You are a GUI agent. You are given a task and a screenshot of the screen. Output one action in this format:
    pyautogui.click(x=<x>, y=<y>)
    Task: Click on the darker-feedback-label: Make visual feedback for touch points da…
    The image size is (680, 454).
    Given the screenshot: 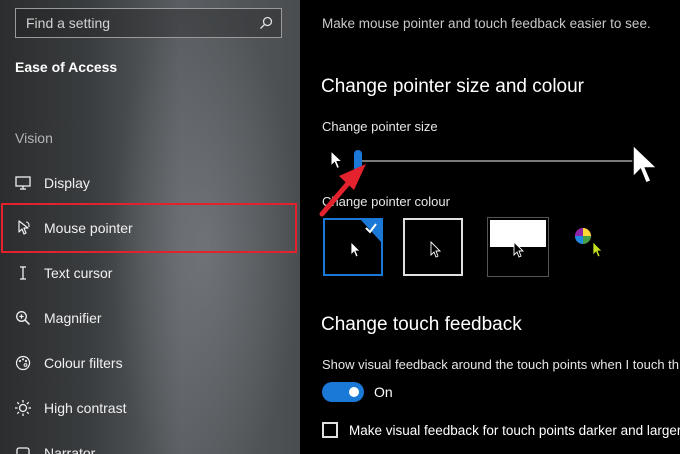 What is the action you would take?
    pyautogui.click(x=514, y=430)
    